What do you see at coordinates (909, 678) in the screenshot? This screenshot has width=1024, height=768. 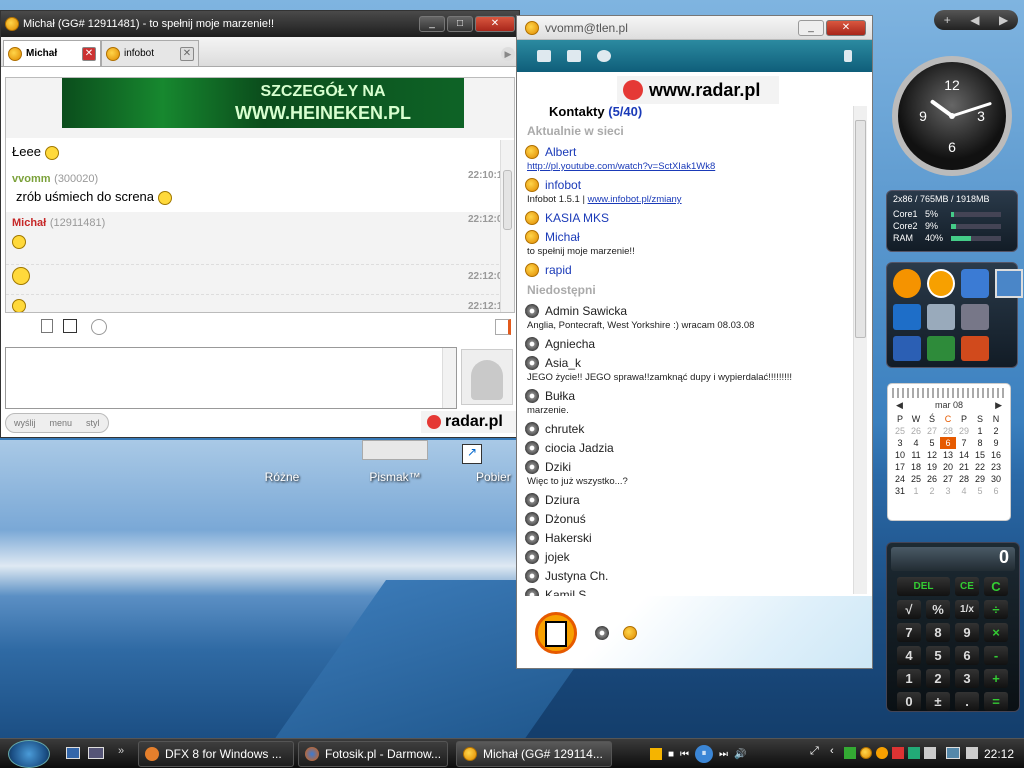 I see `calculator-key: 1` at bounding box center [909, 678].